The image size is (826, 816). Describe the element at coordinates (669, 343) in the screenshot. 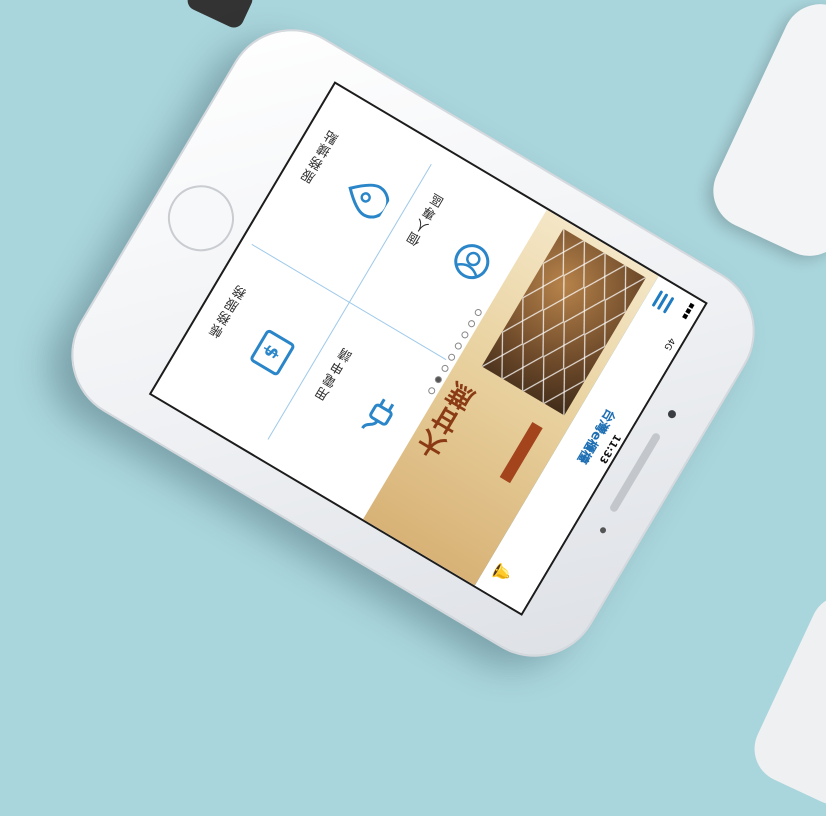

I see `network-type: 4G` at that location.